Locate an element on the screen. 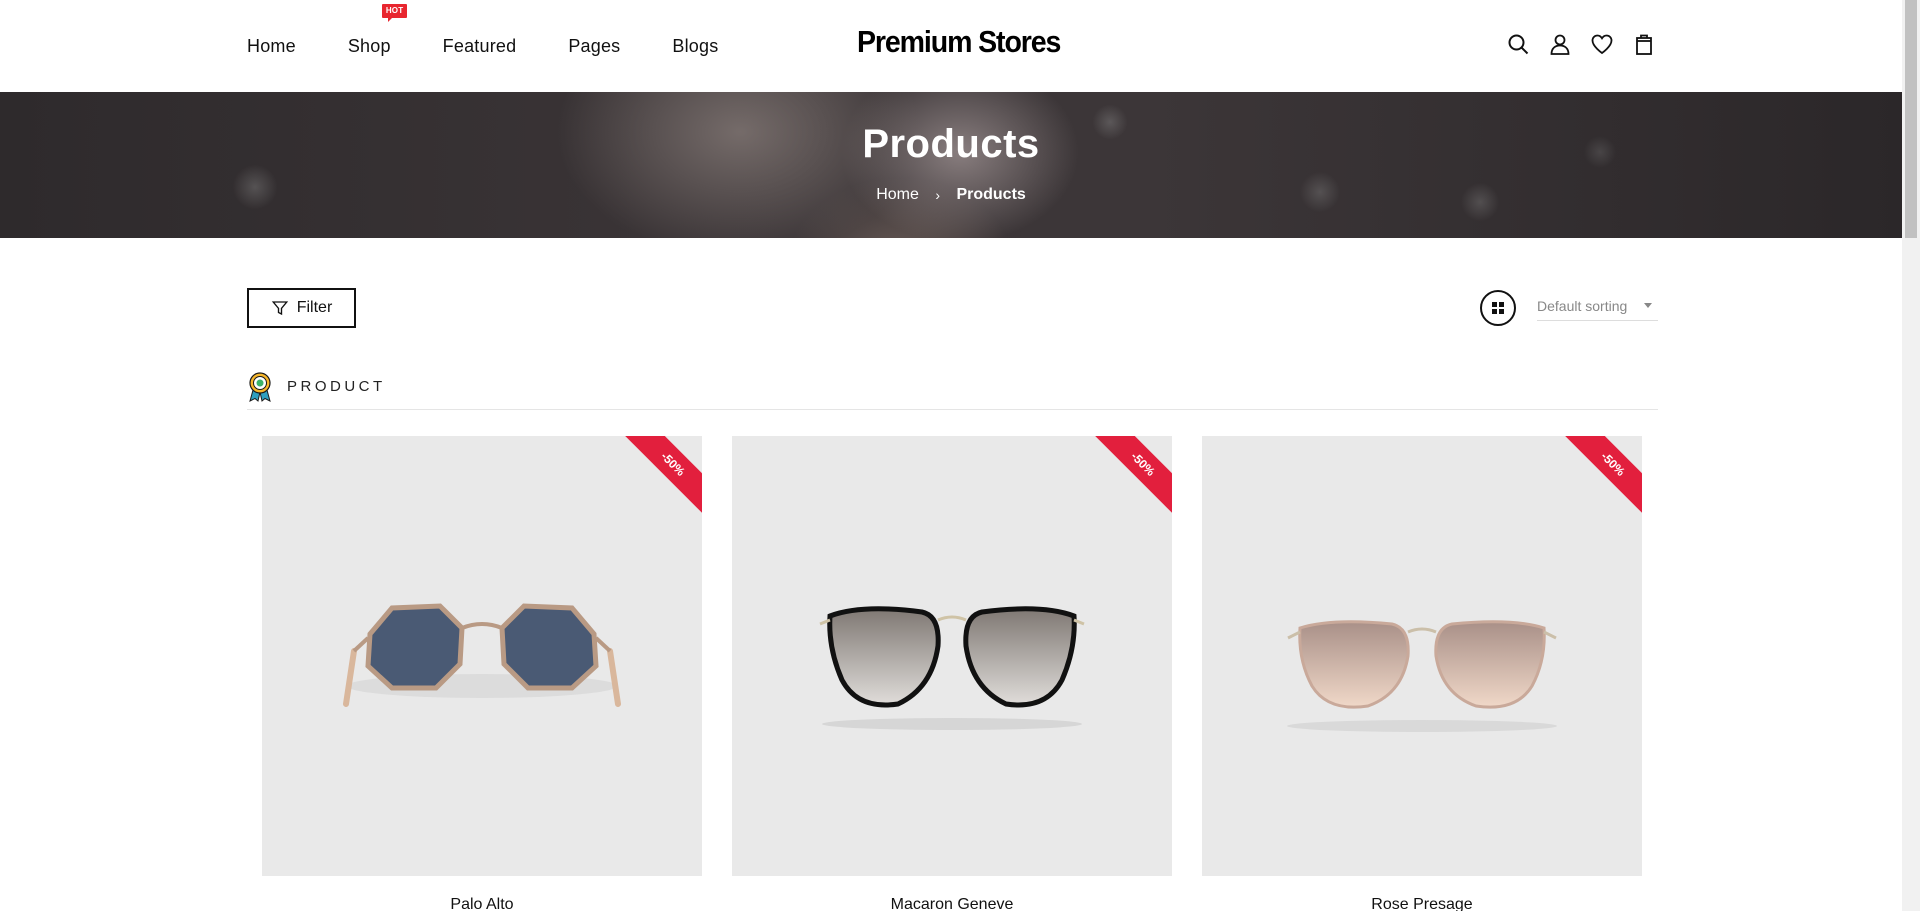 The height and width of the screenshot is (911, 1920). nav-label: Home is located at coordinates (271, 45).